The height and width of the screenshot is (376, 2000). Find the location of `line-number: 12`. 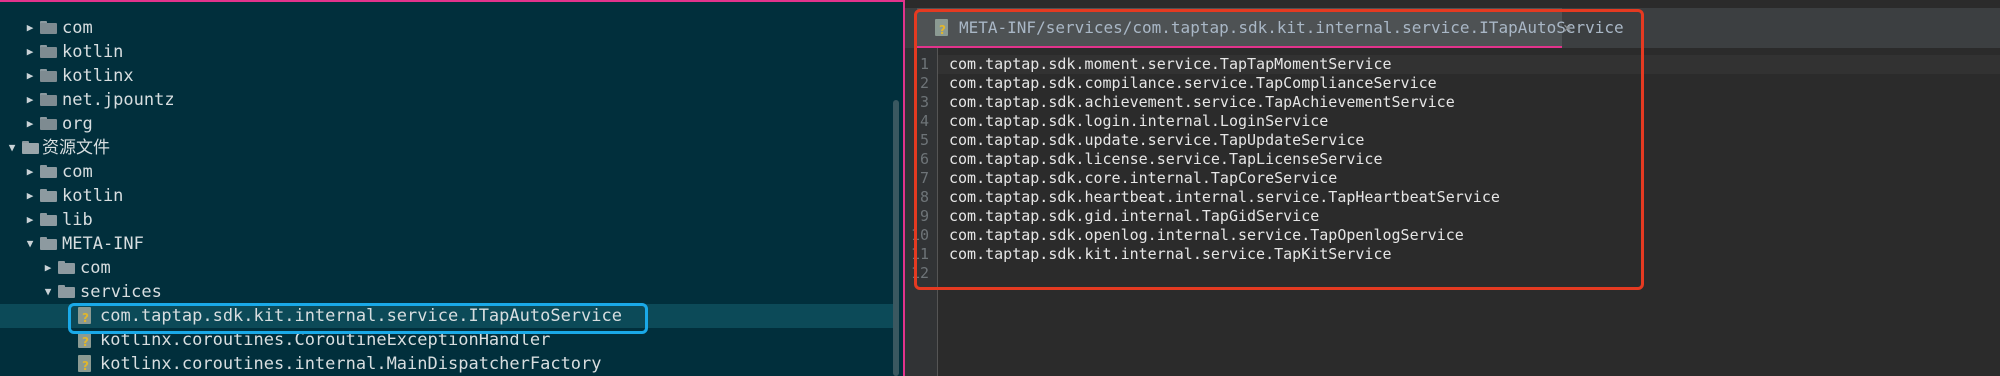

line-number: 12 is located at coordinates (919, 273).